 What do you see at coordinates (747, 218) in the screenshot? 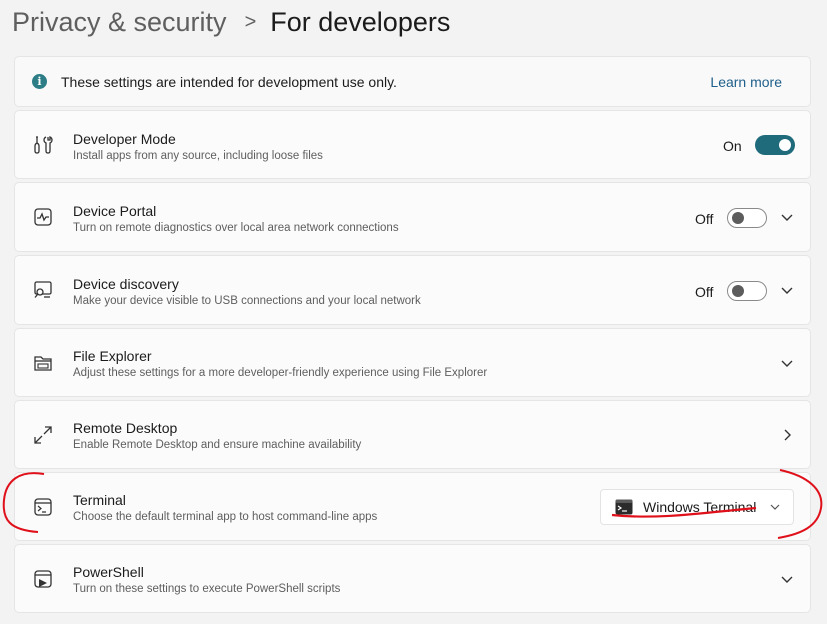
I see `device-portal-toggle` at bounding box center [747, 218].